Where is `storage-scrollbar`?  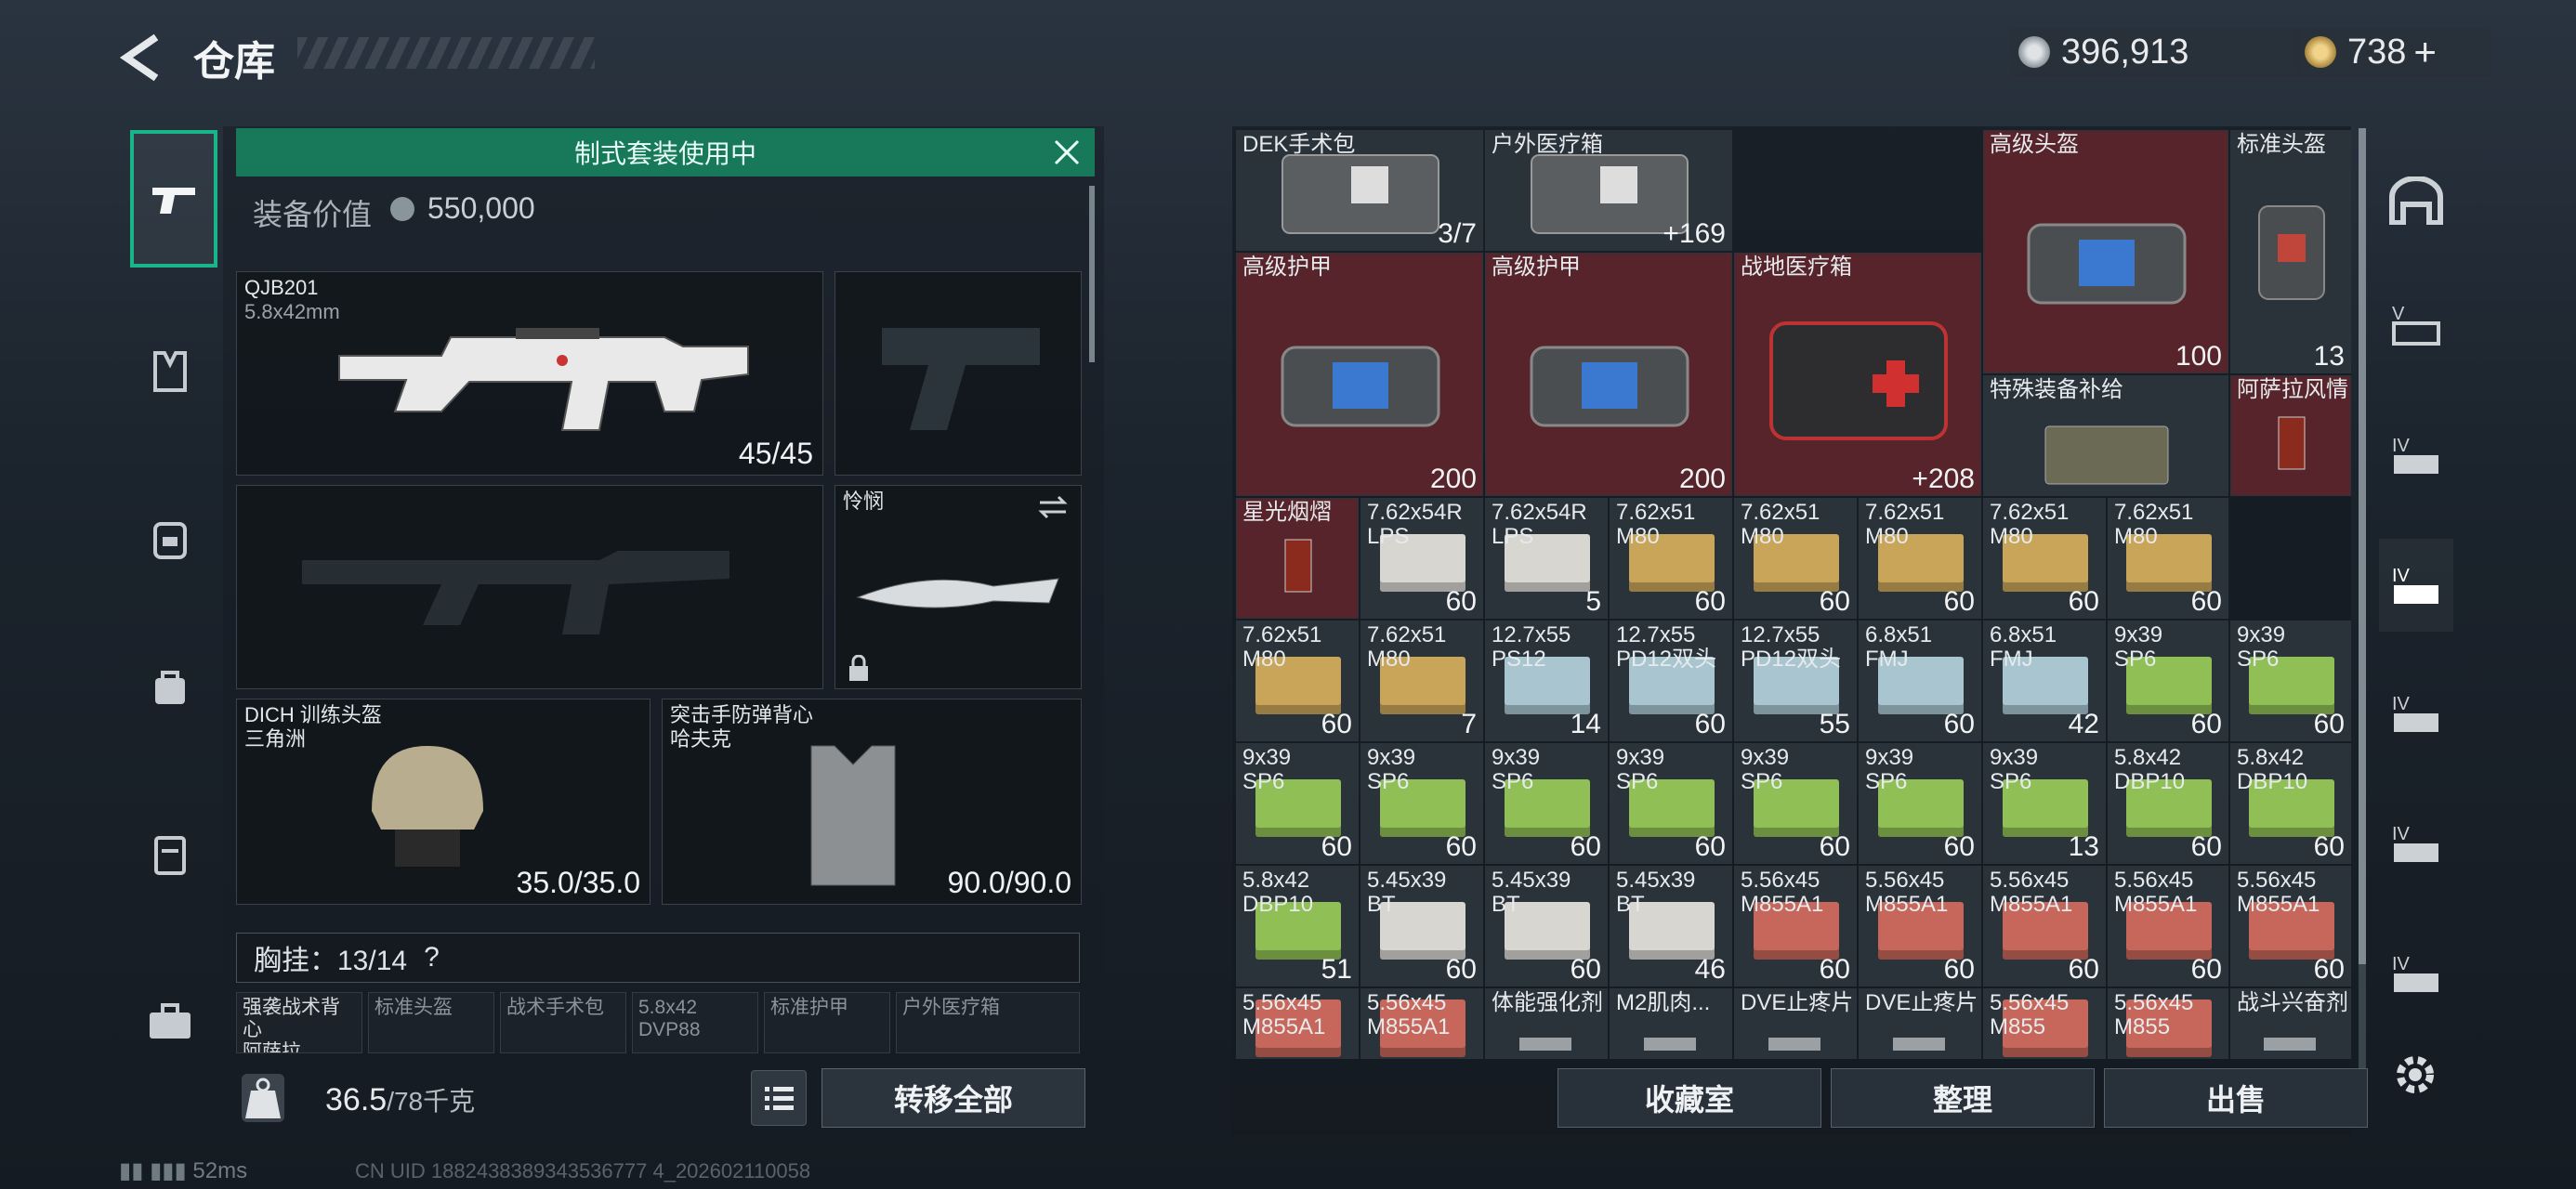
storage-scrollbar is located at coordinates (2362, 546).